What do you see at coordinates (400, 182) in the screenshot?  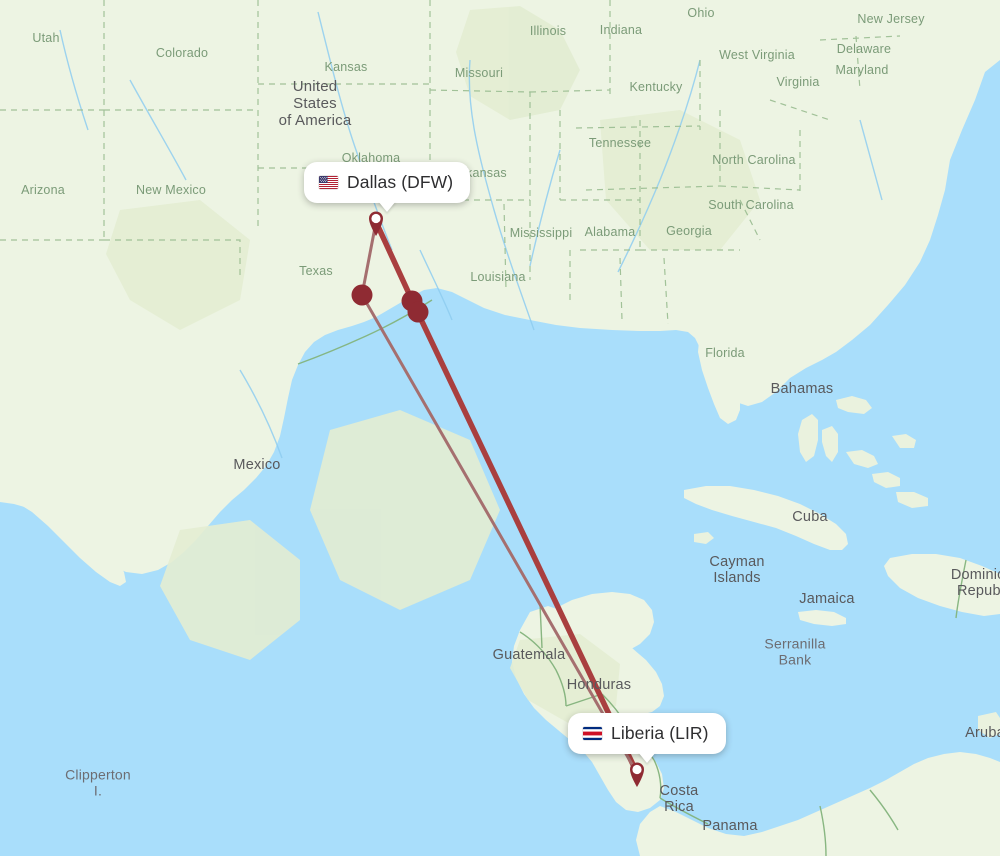 I see `airport-callout-label-dfw: Dallas (DFW)` at bounding box center [400, 182].